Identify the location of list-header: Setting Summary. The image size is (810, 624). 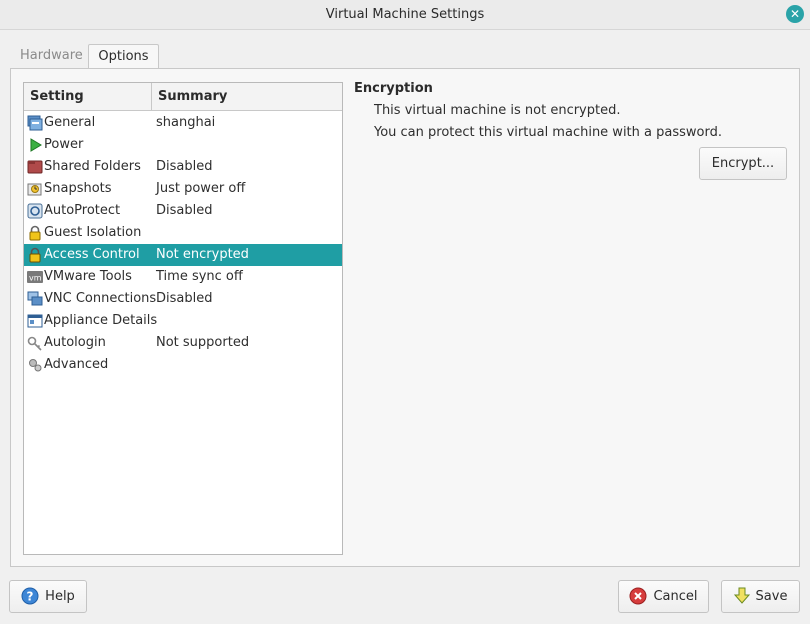
(183, 97).